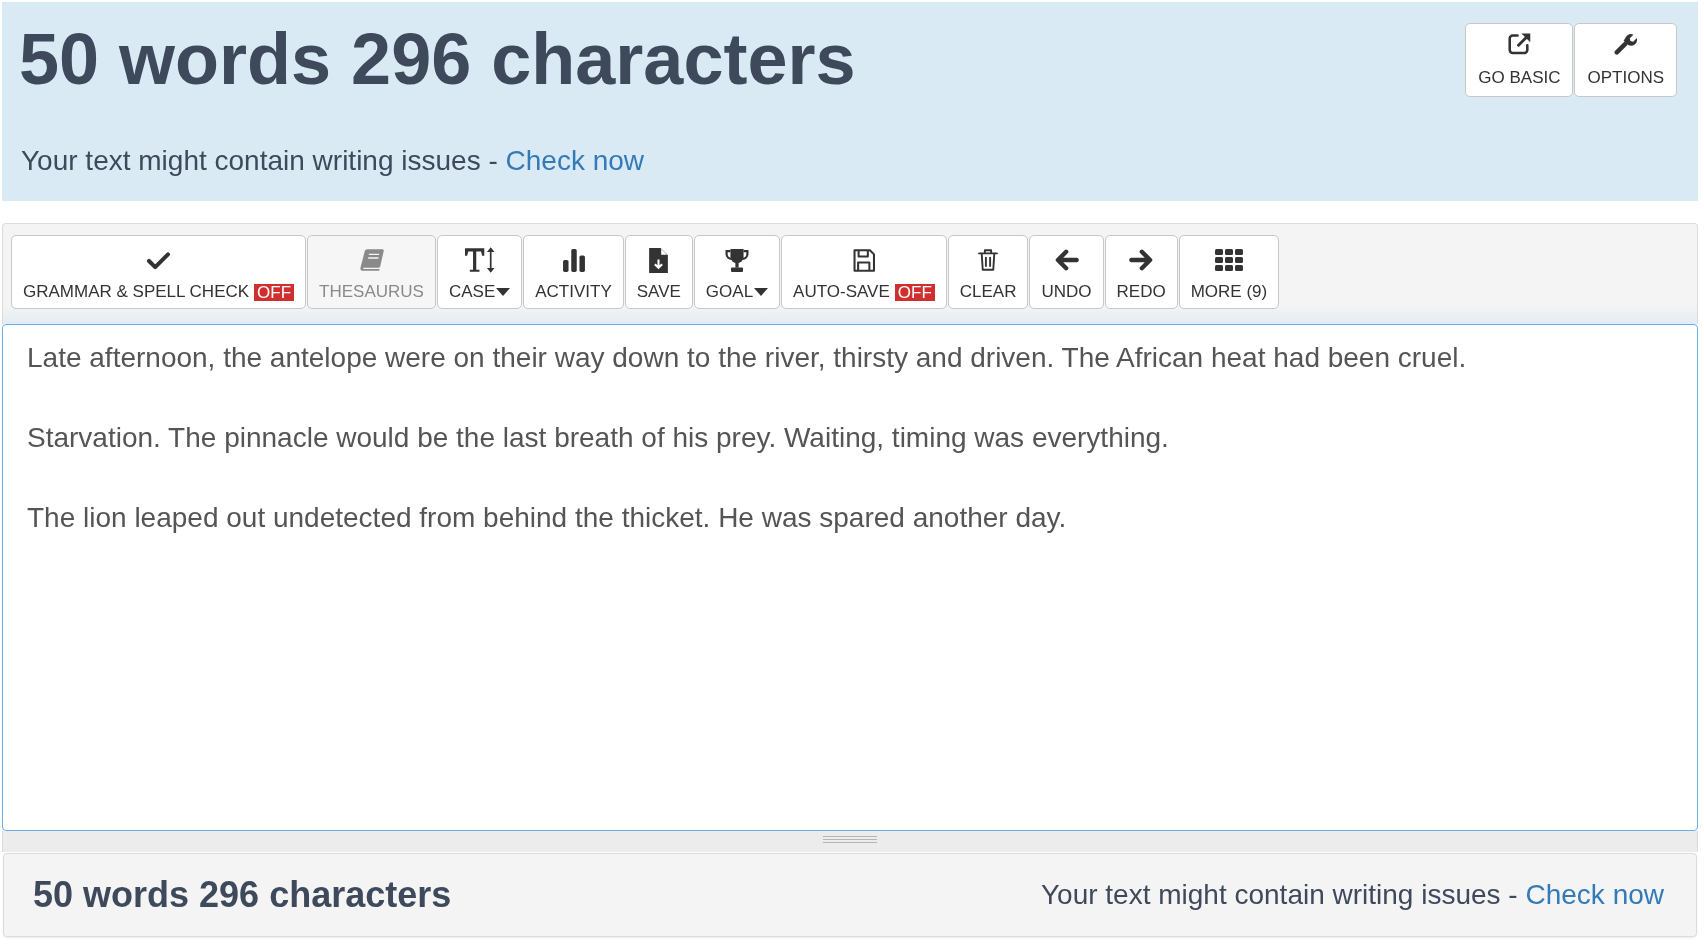 The width and height of the screenshot is (1704, 946). Describe the element at coordinates (1625, 60) in the screenshot. I see `header-button: OPTIONS` at that location.